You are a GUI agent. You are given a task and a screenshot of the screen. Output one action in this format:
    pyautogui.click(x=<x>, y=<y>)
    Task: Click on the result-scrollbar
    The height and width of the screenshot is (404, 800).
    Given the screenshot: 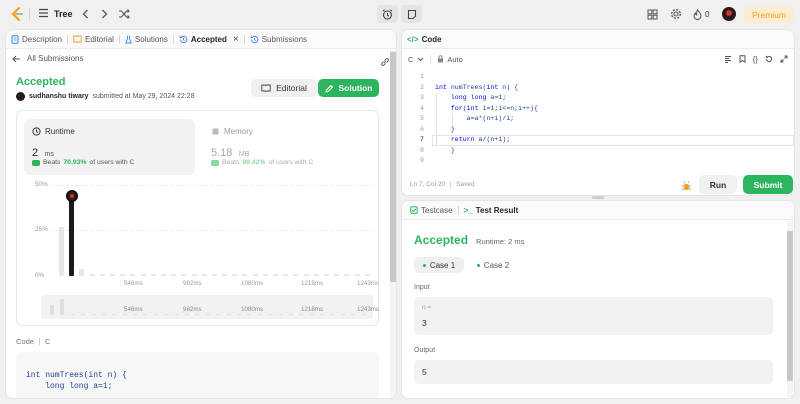 What is the action you would take?
    pyautogui.click(x=790, y=309)
    